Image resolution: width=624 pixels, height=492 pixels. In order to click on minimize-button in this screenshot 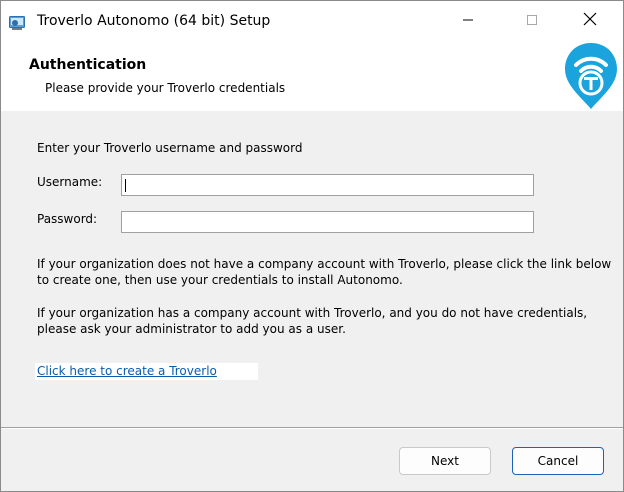, I will do `click(468, 20)`.